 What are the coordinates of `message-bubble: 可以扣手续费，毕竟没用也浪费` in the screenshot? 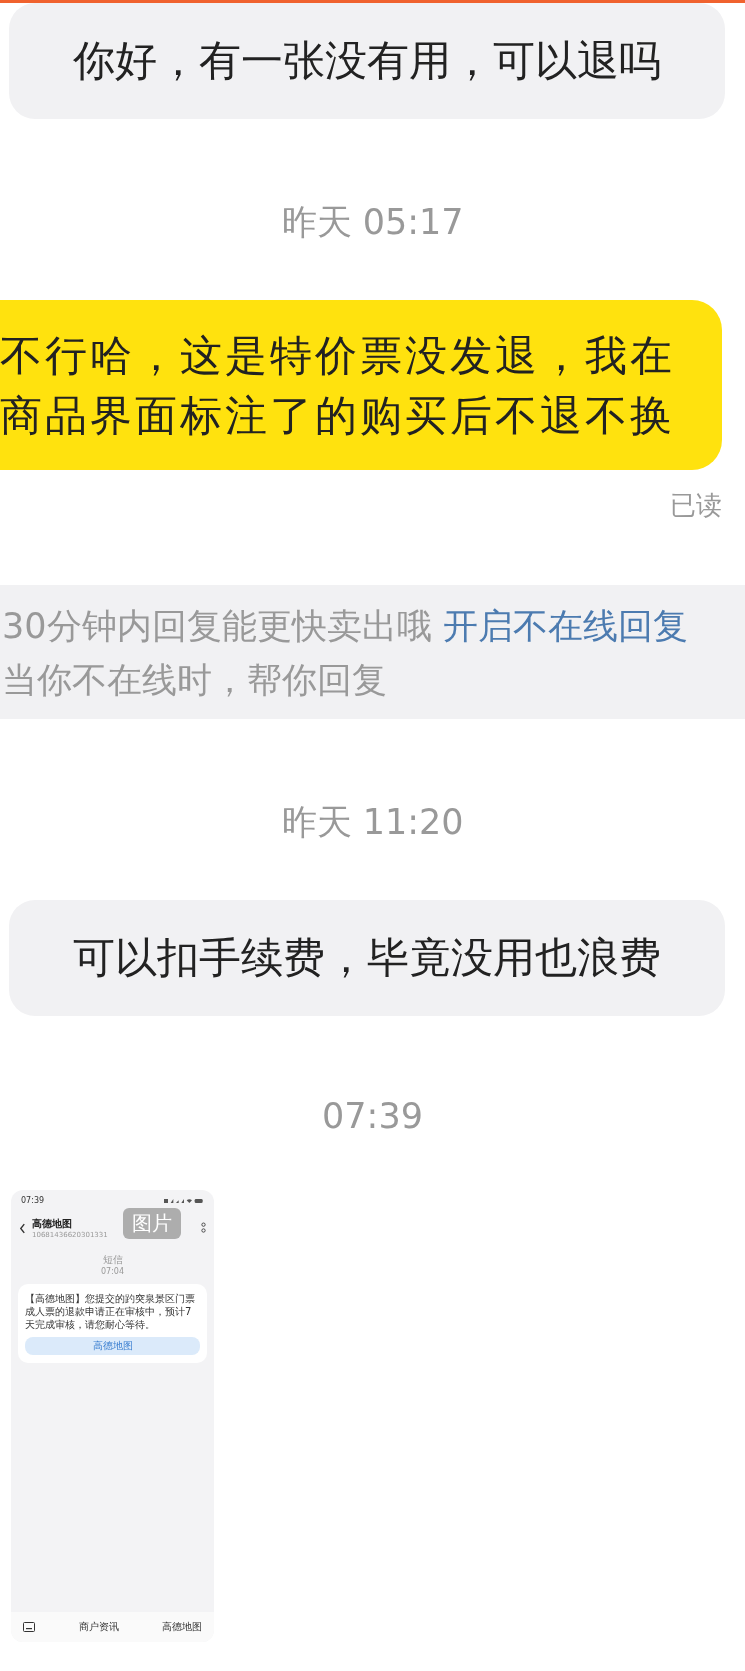 It's located at (367, 958).